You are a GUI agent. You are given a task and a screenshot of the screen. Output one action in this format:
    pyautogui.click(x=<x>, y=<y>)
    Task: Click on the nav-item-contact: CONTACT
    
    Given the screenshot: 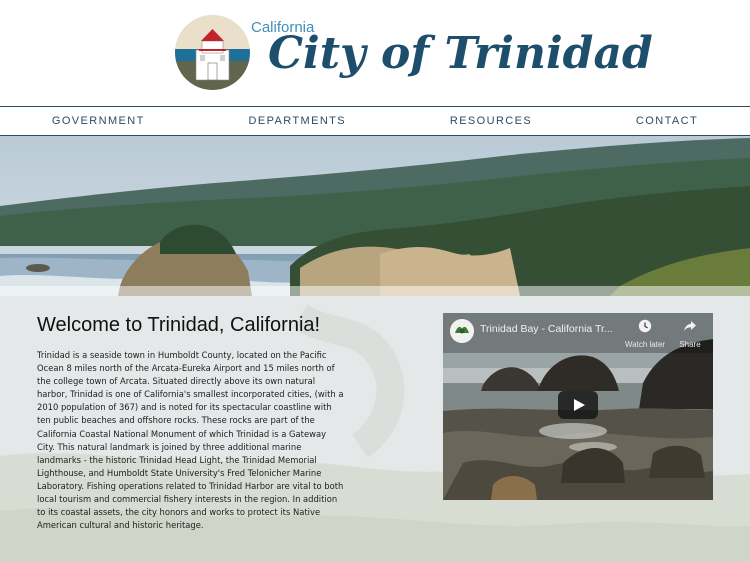 What is the action you would take?
    pyautogui.click(x=667, y=121)
    